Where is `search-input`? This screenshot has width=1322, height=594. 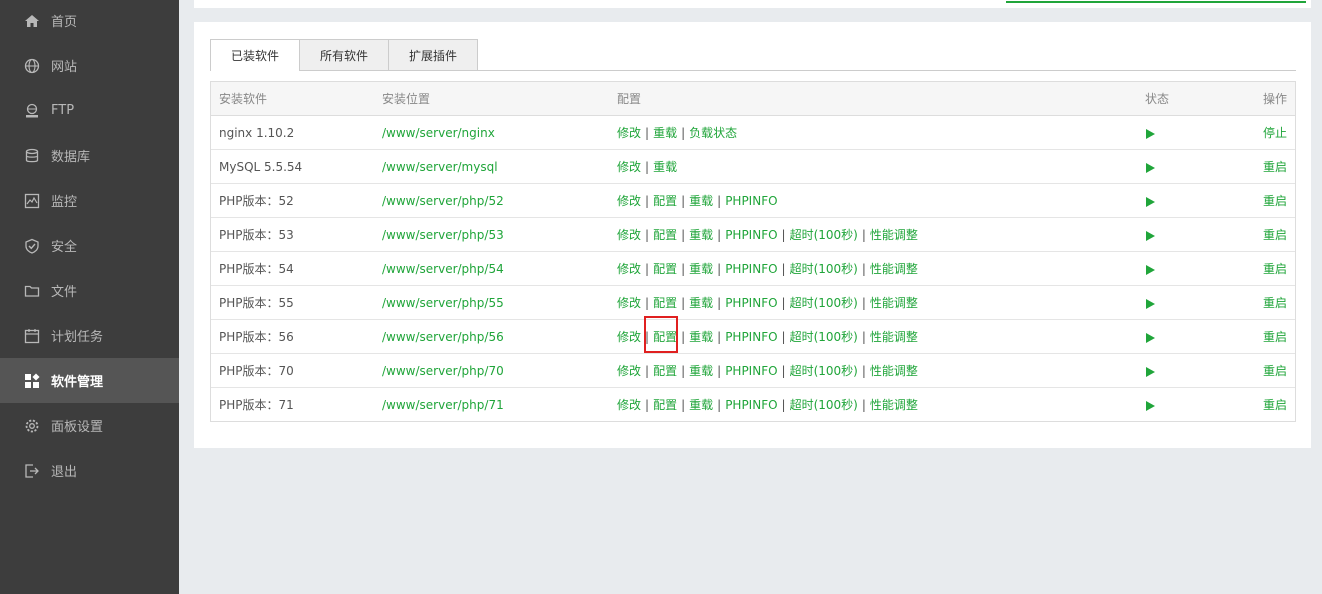 search-input is located at coordinates (1156, 1).